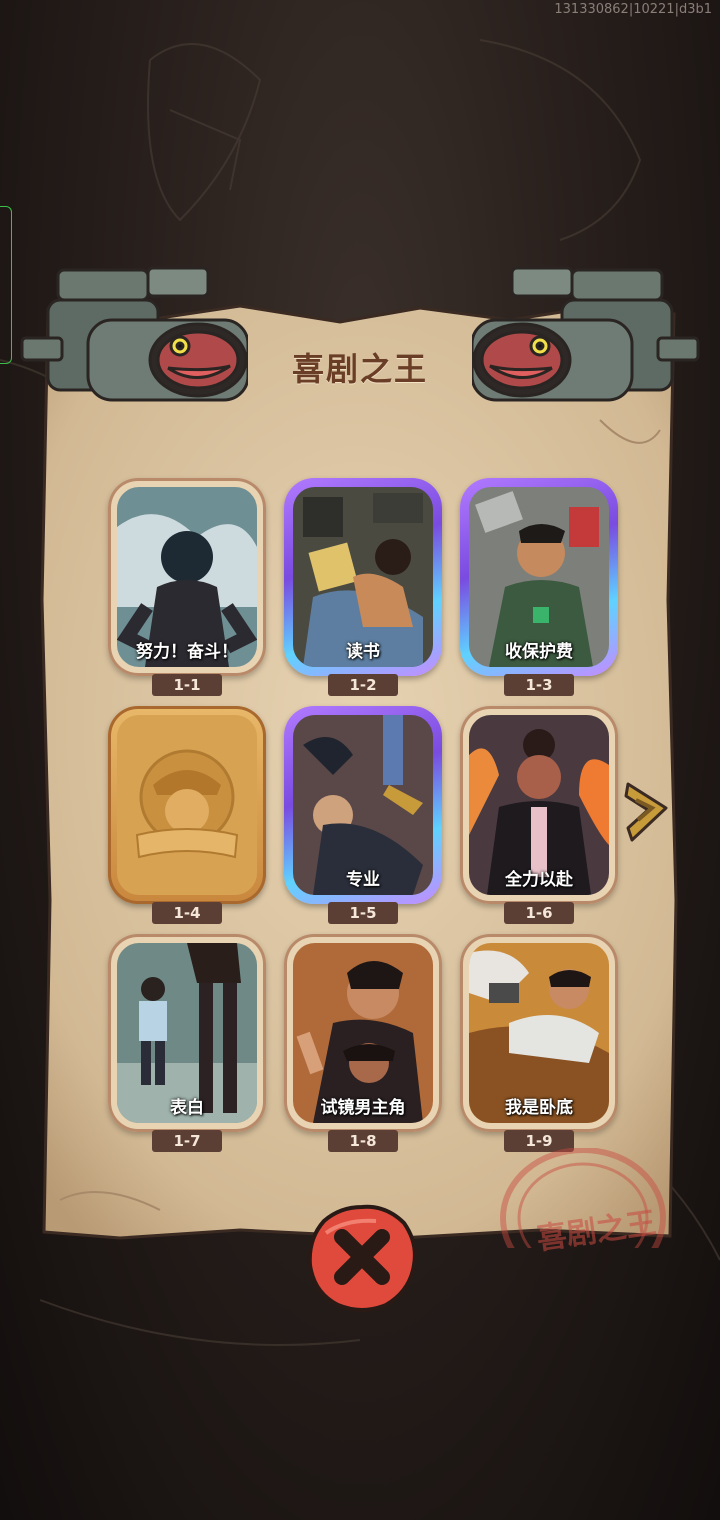 The image size is (720, 1520). Describe the element at coordinates (187, 1141) in the screenshot. I see `level-number: 1-7` at that location.